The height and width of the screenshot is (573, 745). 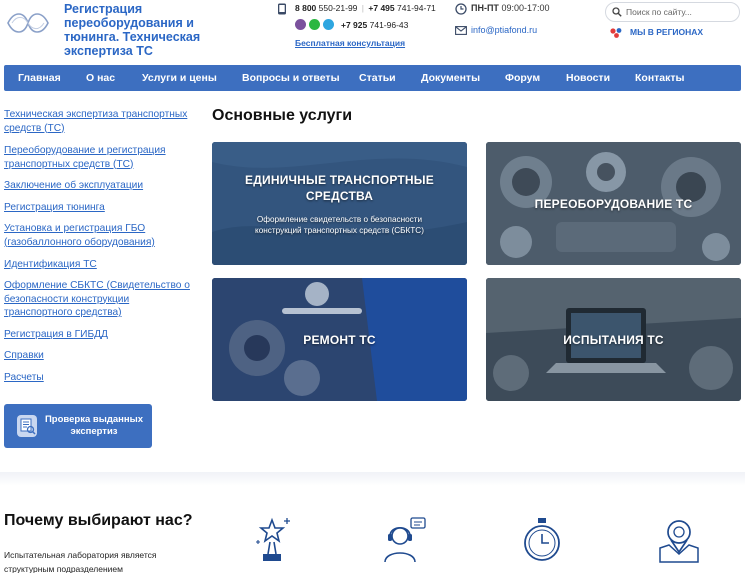 I want to click on phone-numbers: 8 800 550-21-99 | +7 495 741-94-71, so click(x=365, y=8).